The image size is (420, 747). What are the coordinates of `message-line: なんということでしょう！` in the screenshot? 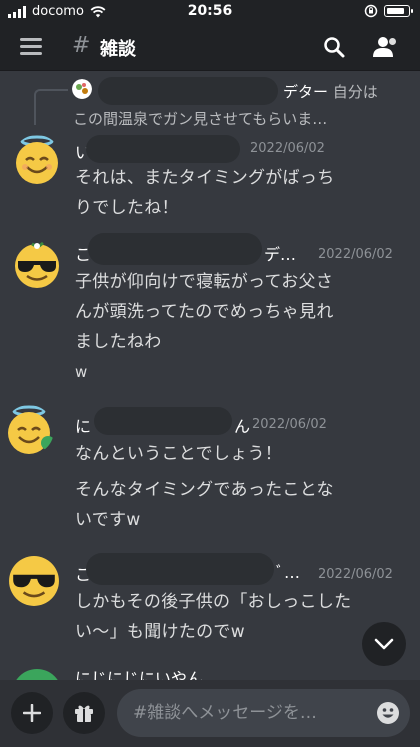 It's located at (179, 454).